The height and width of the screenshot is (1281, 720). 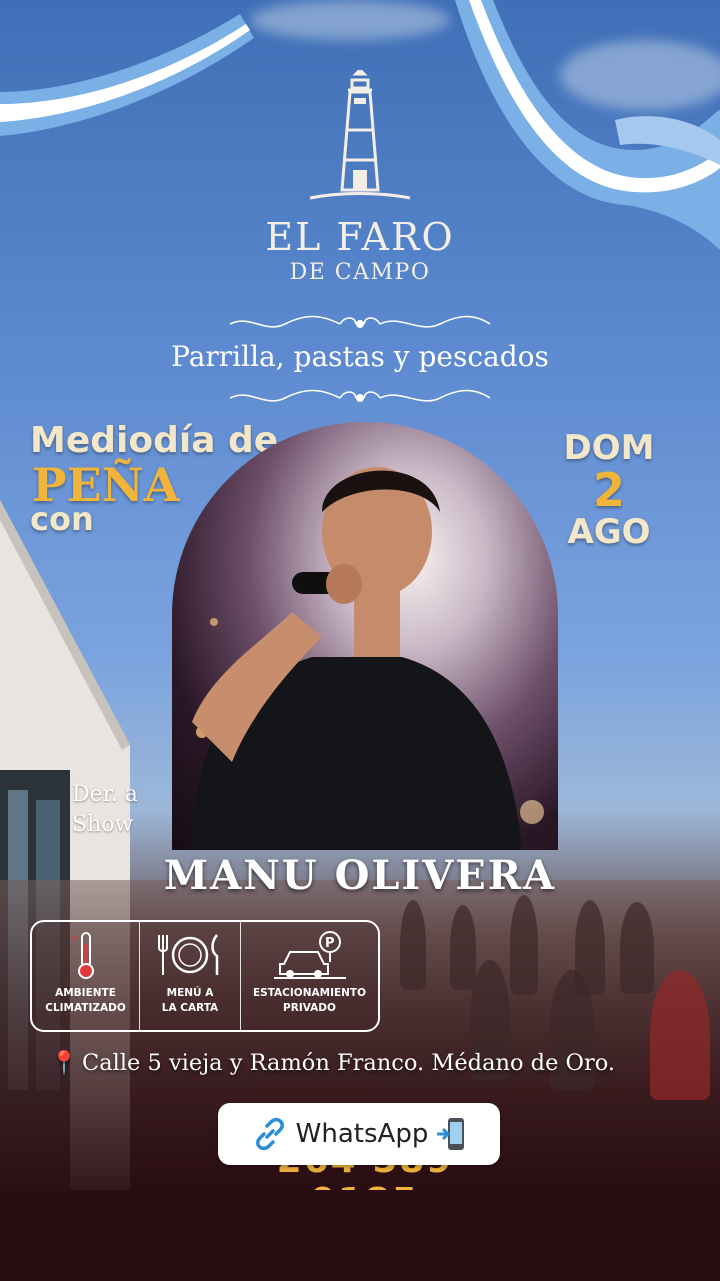 What do you see at coordinates (360, 395) in the screenshot?
I see `ornament-swirl-bottom` at bounding box center [360, 395].